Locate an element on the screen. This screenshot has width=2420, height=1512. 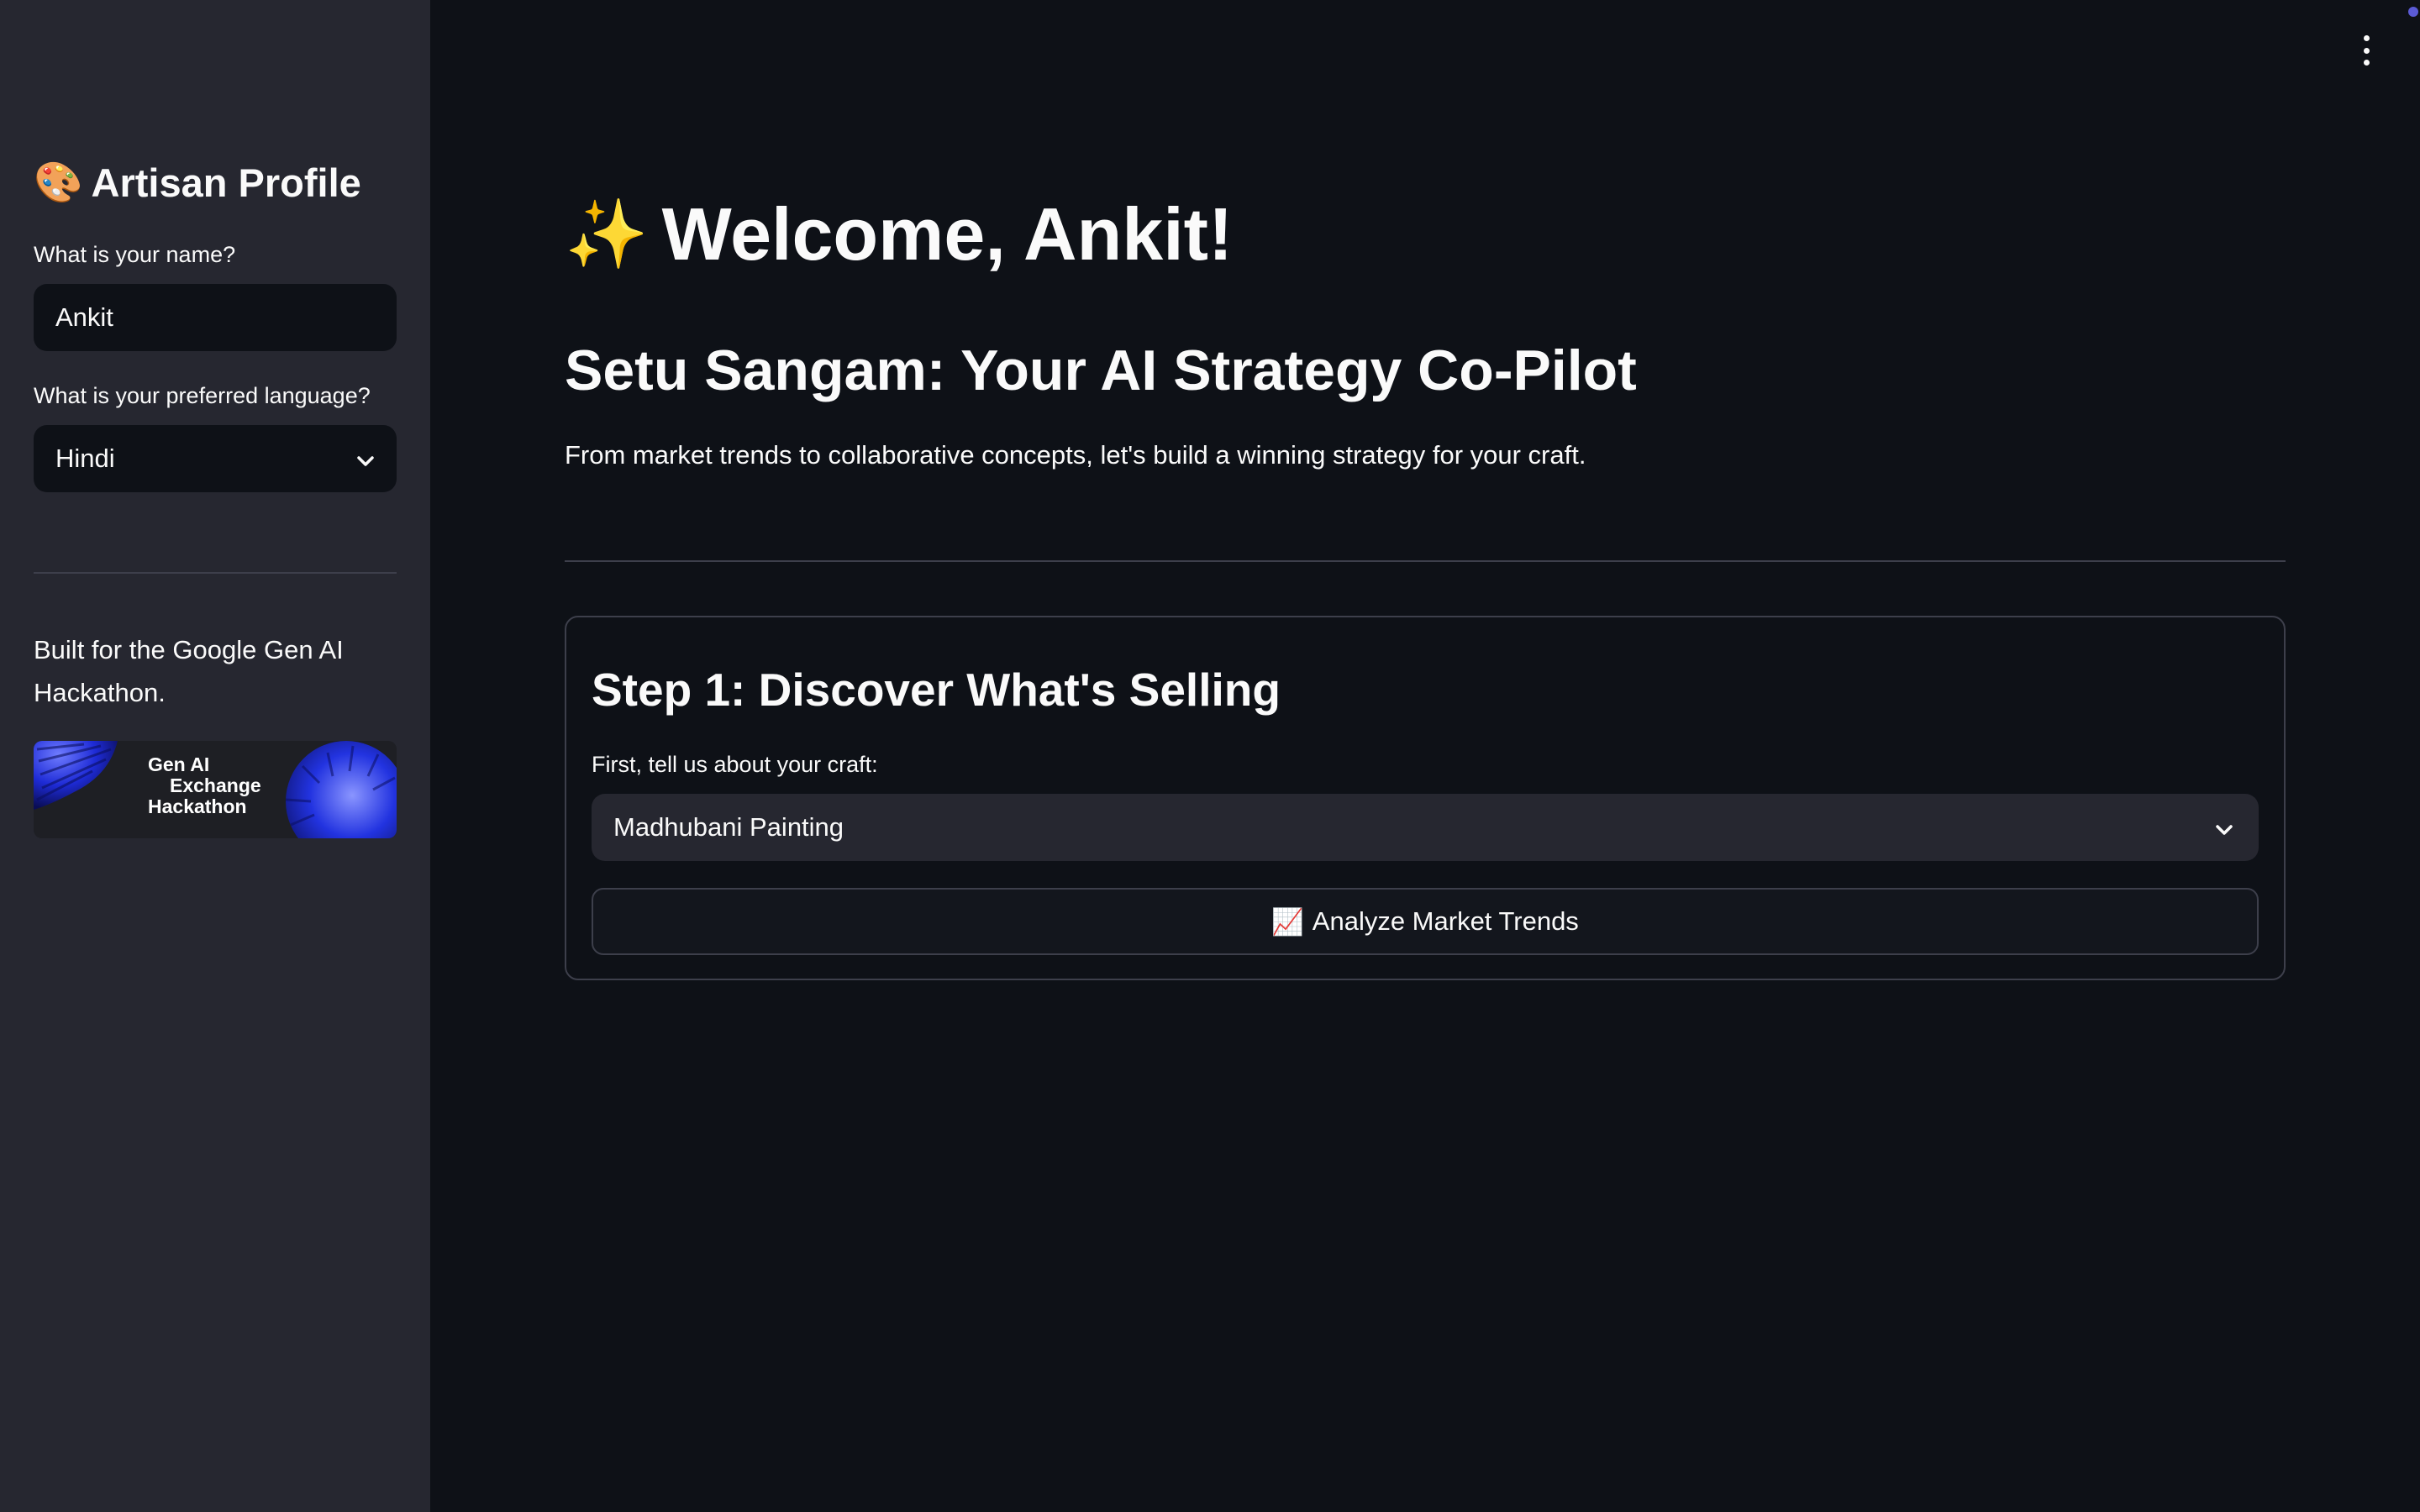
craft-label: First, tell us about your craft: is located at coordinates (735, 764).